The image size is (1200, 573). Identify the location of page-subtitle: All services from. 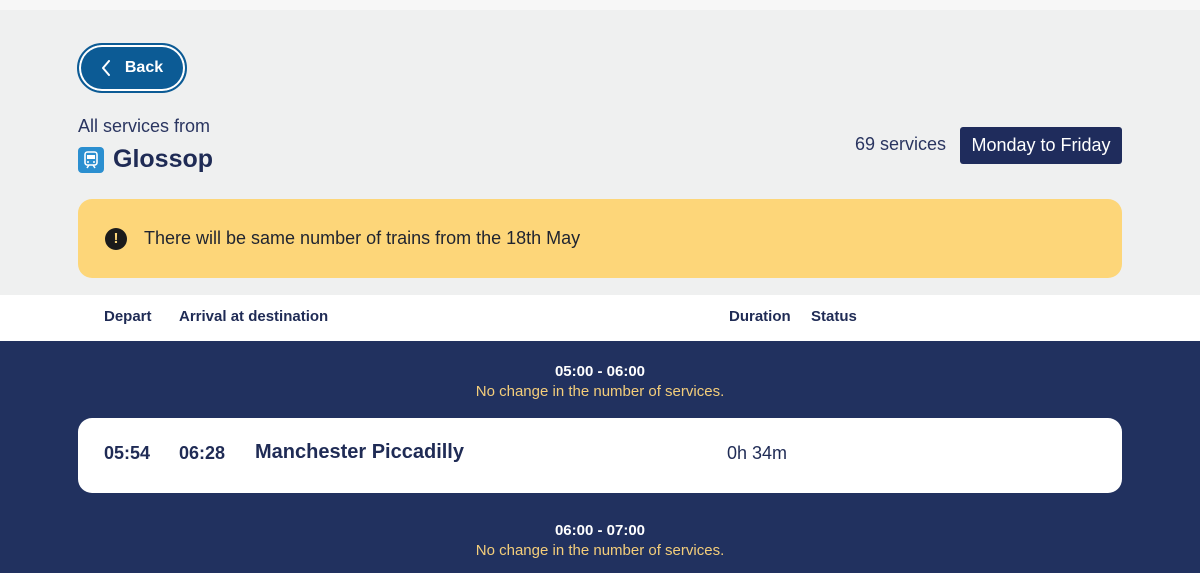
(144, 126).